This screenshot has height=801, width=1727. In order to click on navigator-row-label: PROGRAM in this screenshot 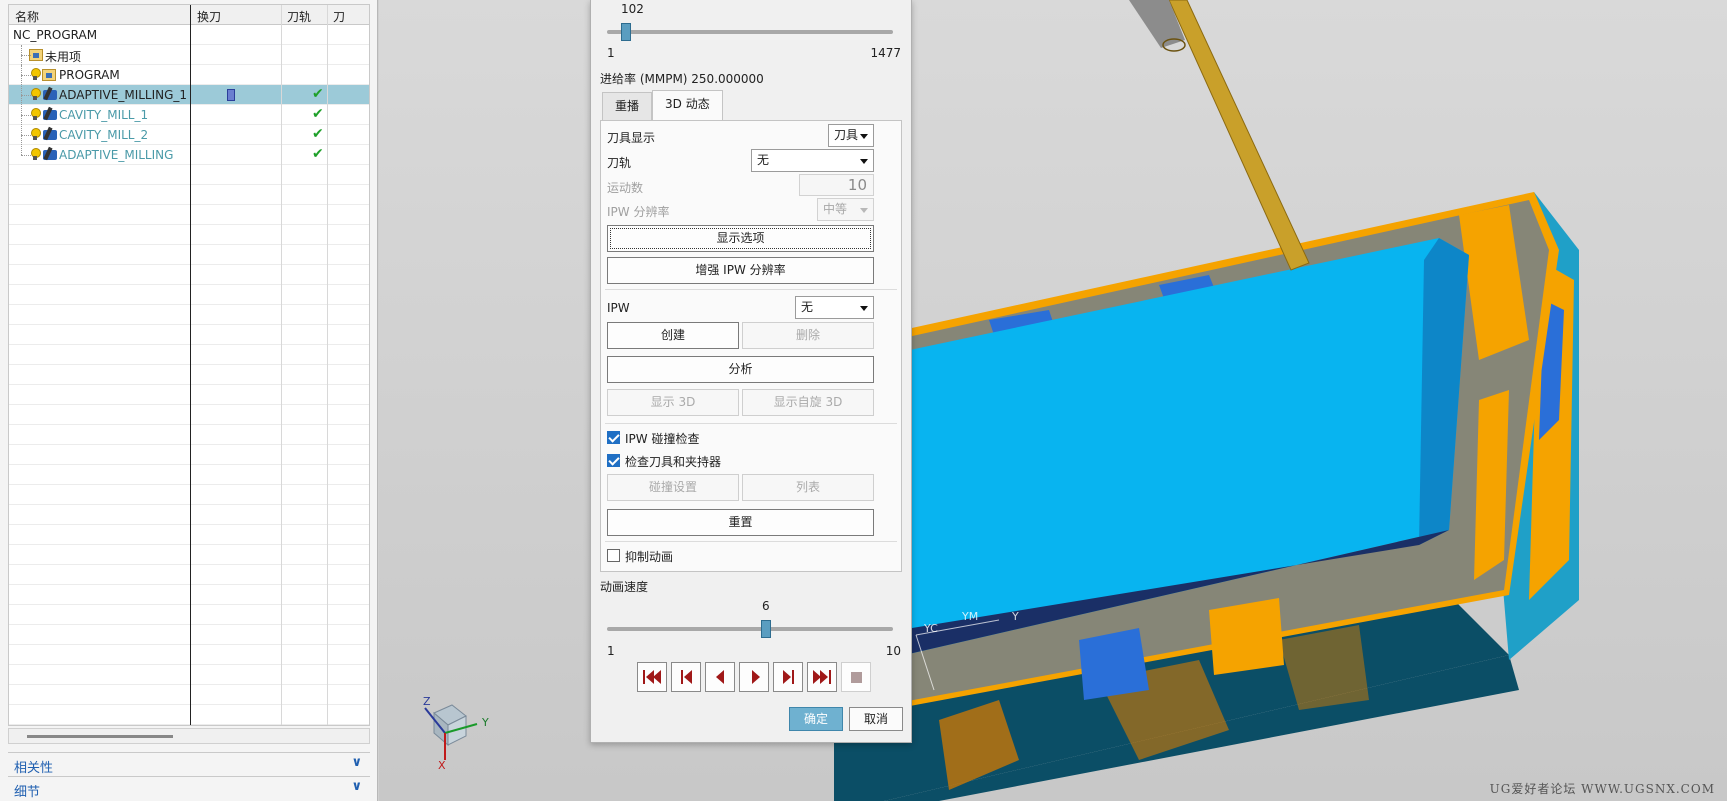, I will do `click(89, 75)`.